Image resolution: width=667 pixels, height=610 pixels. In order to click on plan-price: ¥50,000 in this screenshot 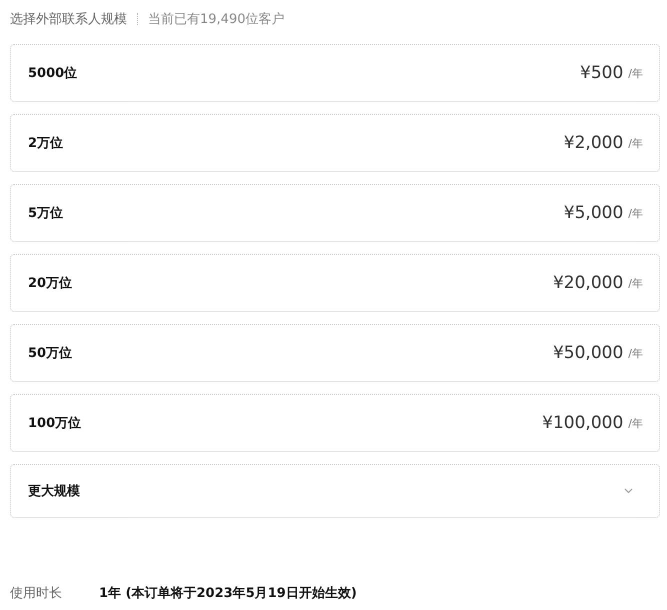, I will do `click(588, 353)`.